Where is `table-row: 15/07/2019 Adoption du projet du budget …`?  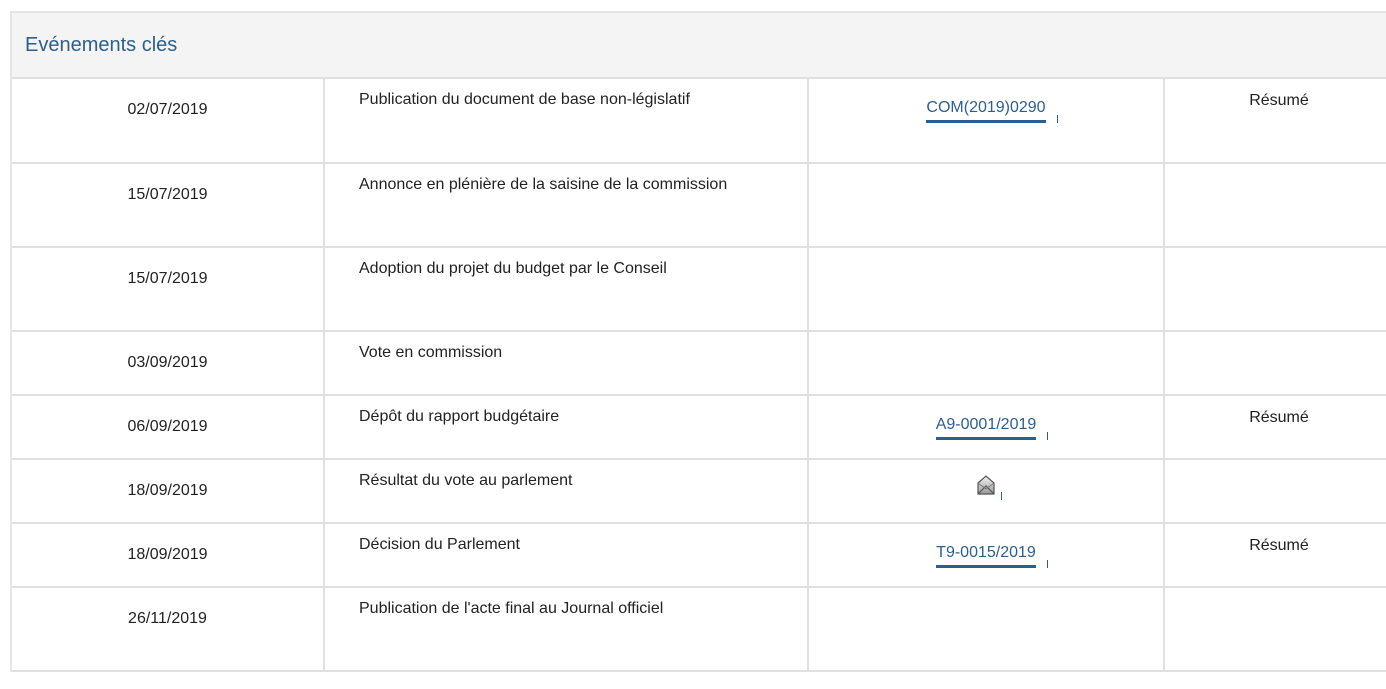
table-row: 15/07/2019 Adoption du projet du budget … is located at coordinates (699, 289).